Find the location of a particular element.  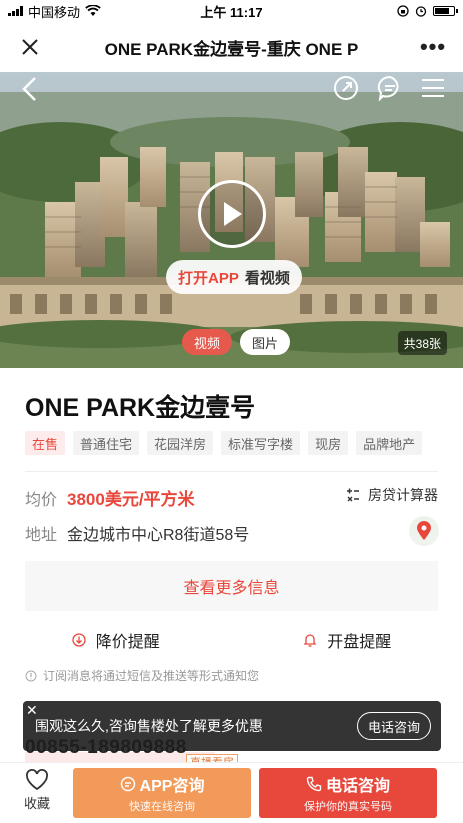

share-button is located at coordinates (346, 90).